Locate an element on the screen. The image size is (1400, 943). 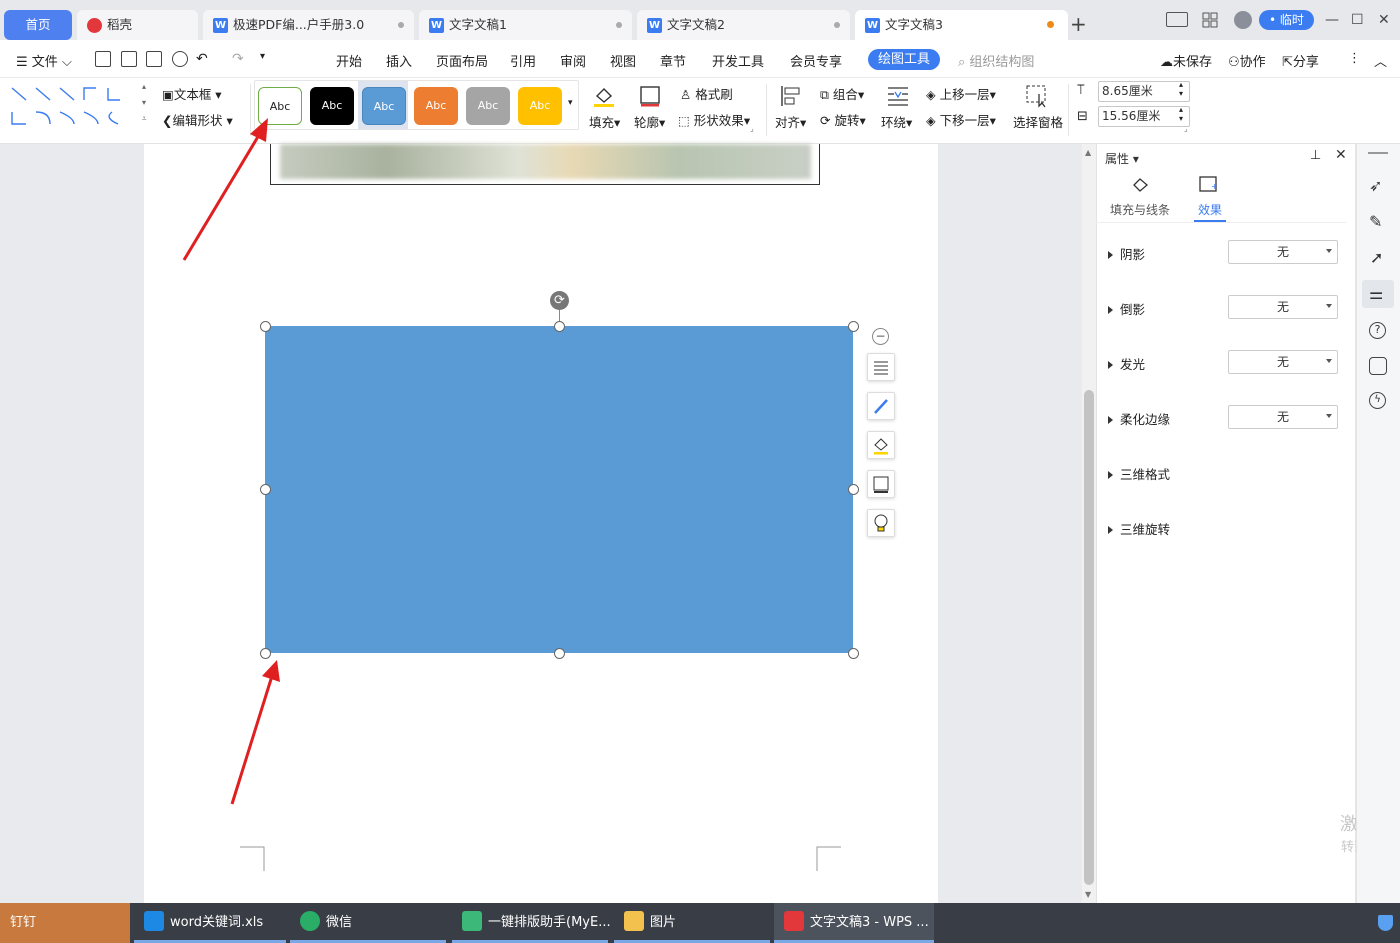
add-tab-button: + is located at coordinates (1078, 24).